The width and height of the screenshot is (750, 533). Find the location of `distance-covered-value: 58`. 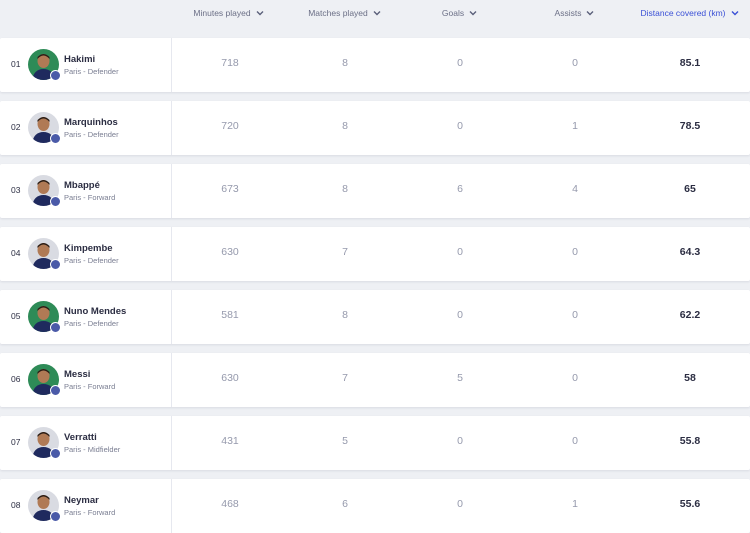

distance-covered-value: 58 is located at coordinates (690, 378).